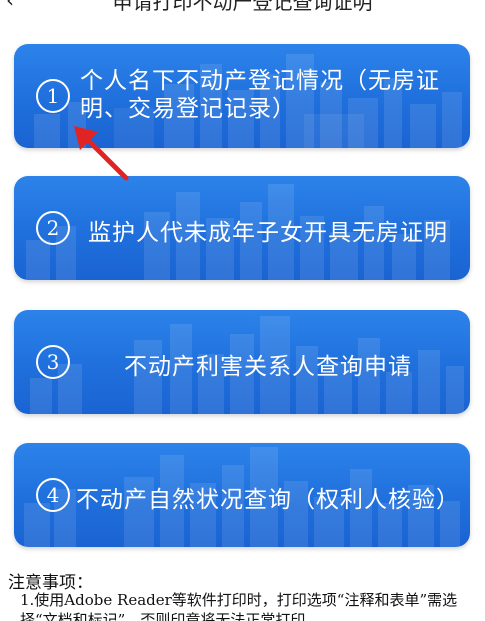  I want to click on top-header: ‹ 申请打印不动产登记查询证明, so click(242, 6).